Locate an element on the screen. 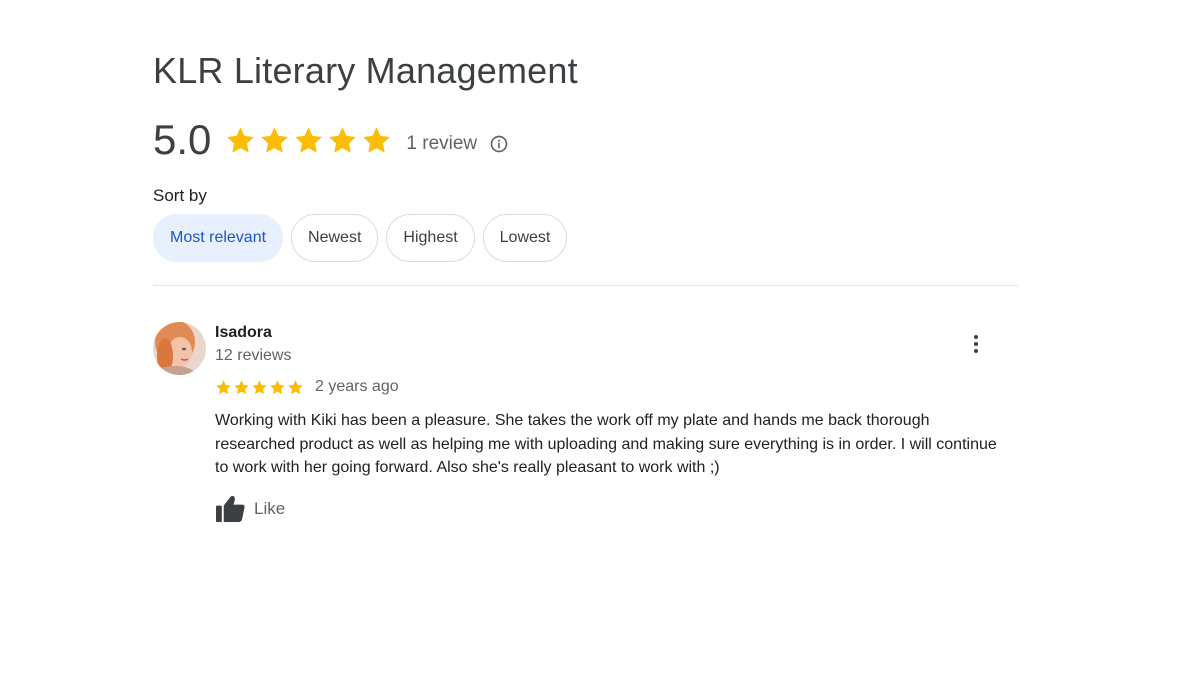  divider is located at coordinates (585, 285).